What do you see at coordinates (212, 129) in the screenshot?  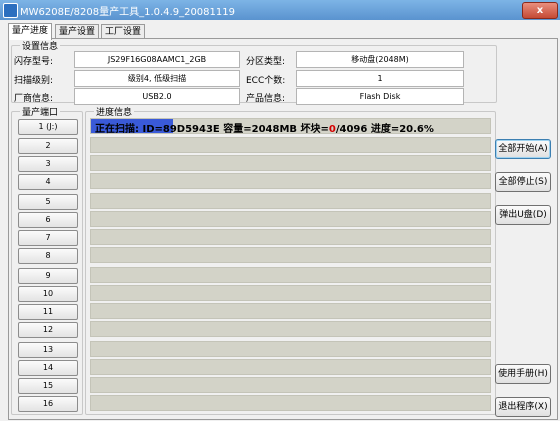 I see `progress-prefix: 正在扫描: ID=89D5943E 容量=2048MB 坏块=` at bounding box center [212, 129].